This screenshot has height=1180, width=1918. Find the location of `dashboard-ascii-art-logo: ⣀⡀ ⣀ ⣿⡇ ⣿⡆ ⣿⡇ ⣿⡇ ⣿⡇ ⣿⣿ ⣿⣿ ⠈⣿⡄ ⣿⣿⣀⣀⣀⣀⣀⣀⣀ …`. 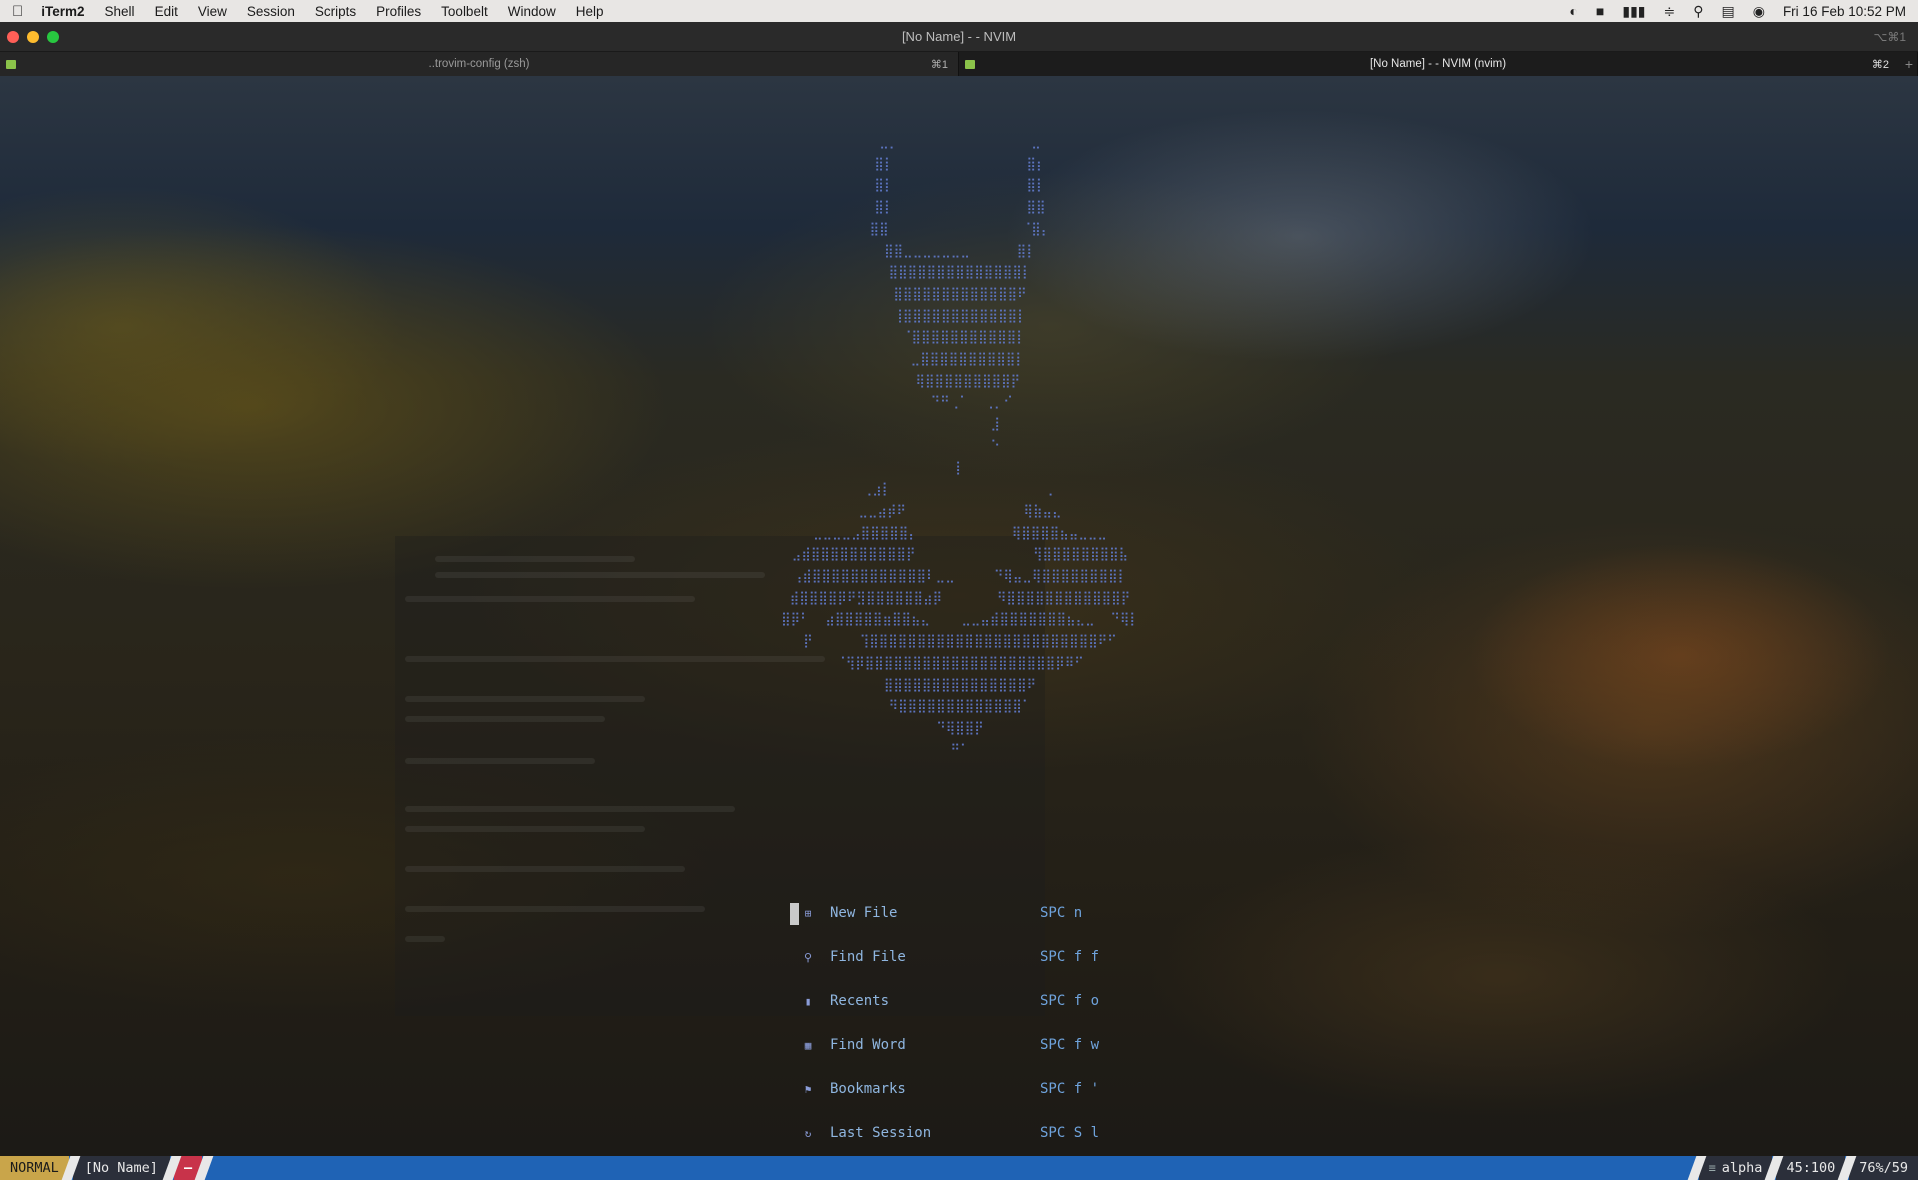

dashboard-ascii-art-logo: ⣀⡀ ⣀ ⣿⡇ ⣿⡆ ⣿⡇ ⣿⡇ ⣿⡇ ⣿⣿ ⣿⣿ ⠈⣿⡄ ⣿⣿⣀⣀⣀⣀⣀⣀⣀ … is located at coordinates (960, 446).